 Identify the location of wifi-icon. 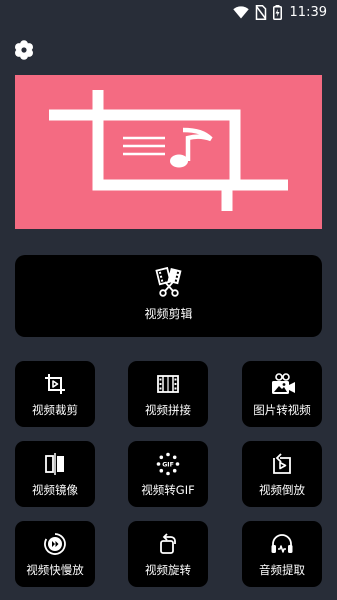
(240, 12).